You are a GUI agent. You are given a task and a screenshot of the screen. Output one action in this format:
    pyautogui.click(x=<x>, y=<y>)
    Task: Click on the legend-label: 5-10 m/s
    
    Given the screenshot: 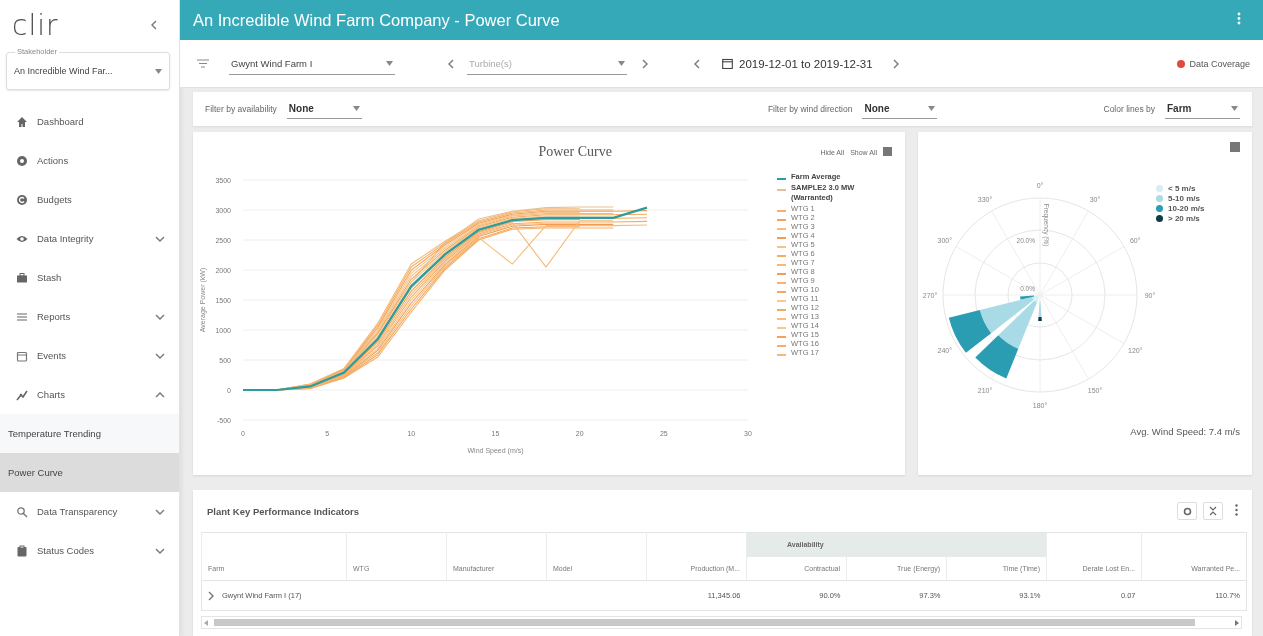 What is the action you would take?
    pyautogui.click(x=1184, y=198)
    